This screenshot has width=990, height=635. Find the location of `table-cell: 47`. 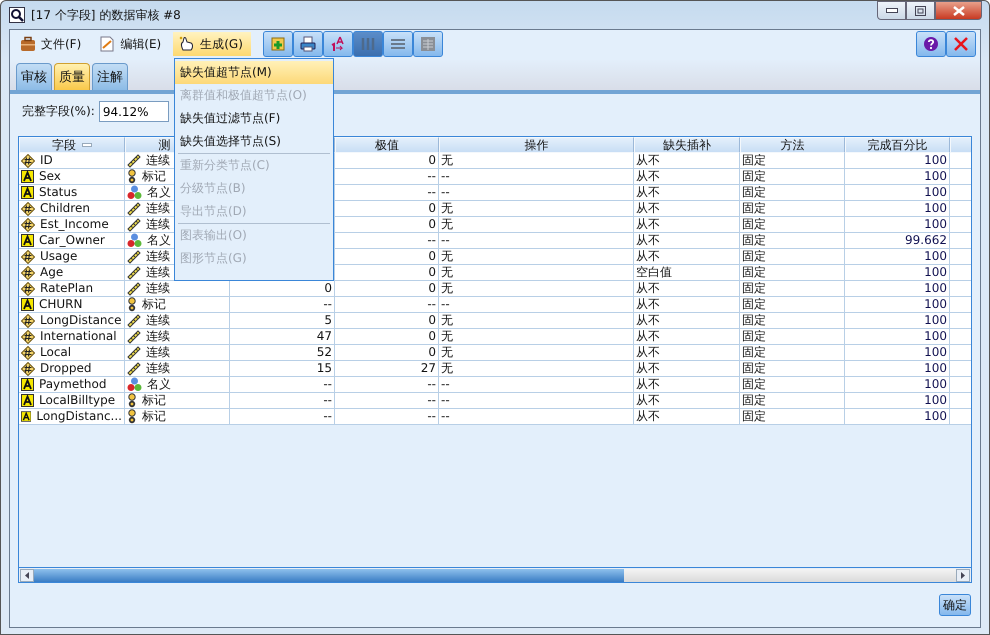

table-cell: 47 is located at coordinates (282, 337).